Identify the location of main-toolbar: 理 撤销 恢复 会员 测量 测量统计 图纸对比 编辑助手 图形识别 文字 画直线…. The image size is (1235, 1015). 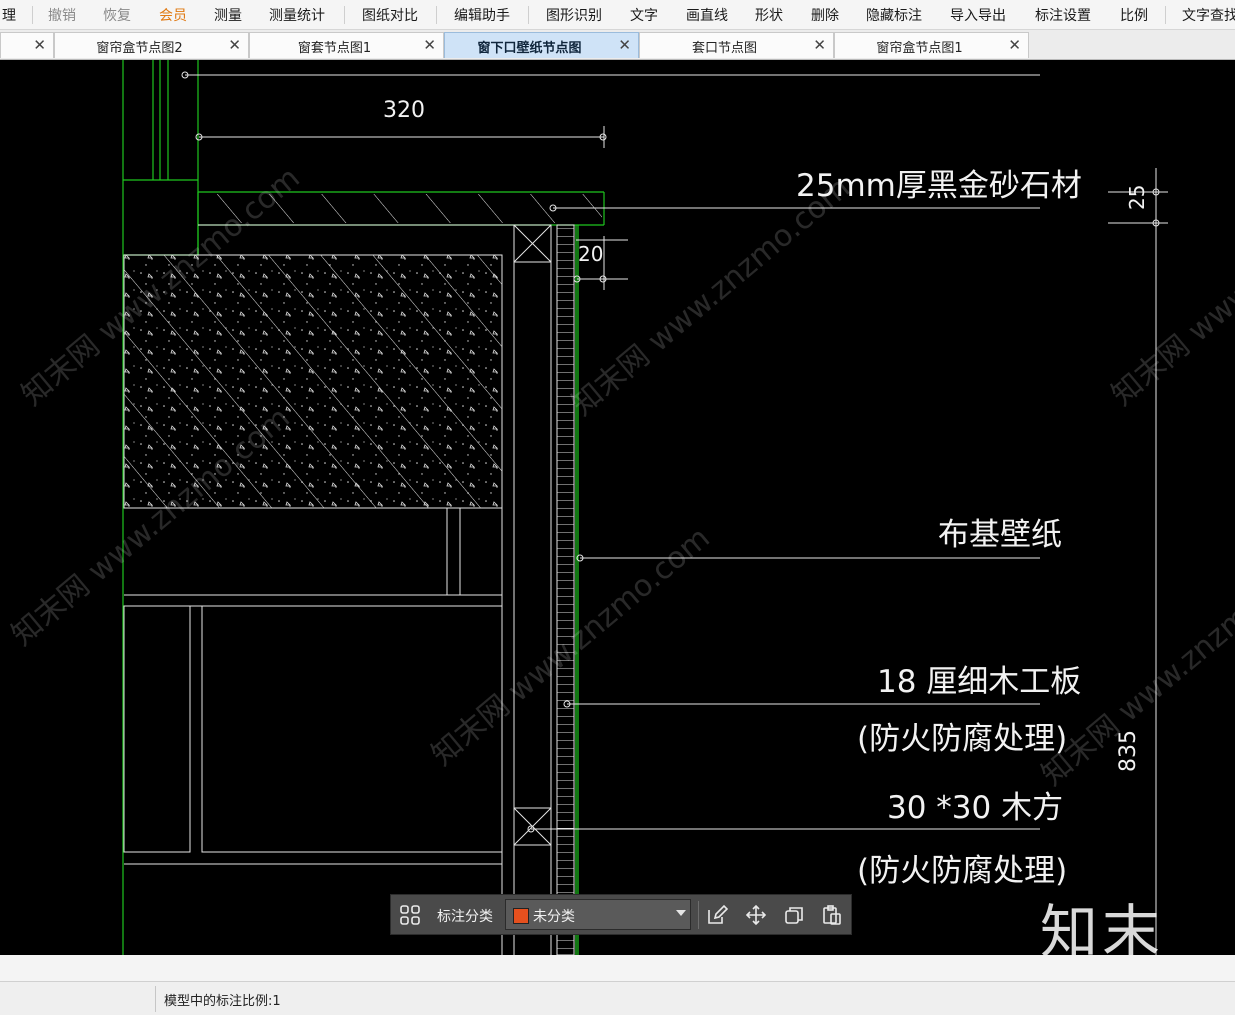
(617, 15).